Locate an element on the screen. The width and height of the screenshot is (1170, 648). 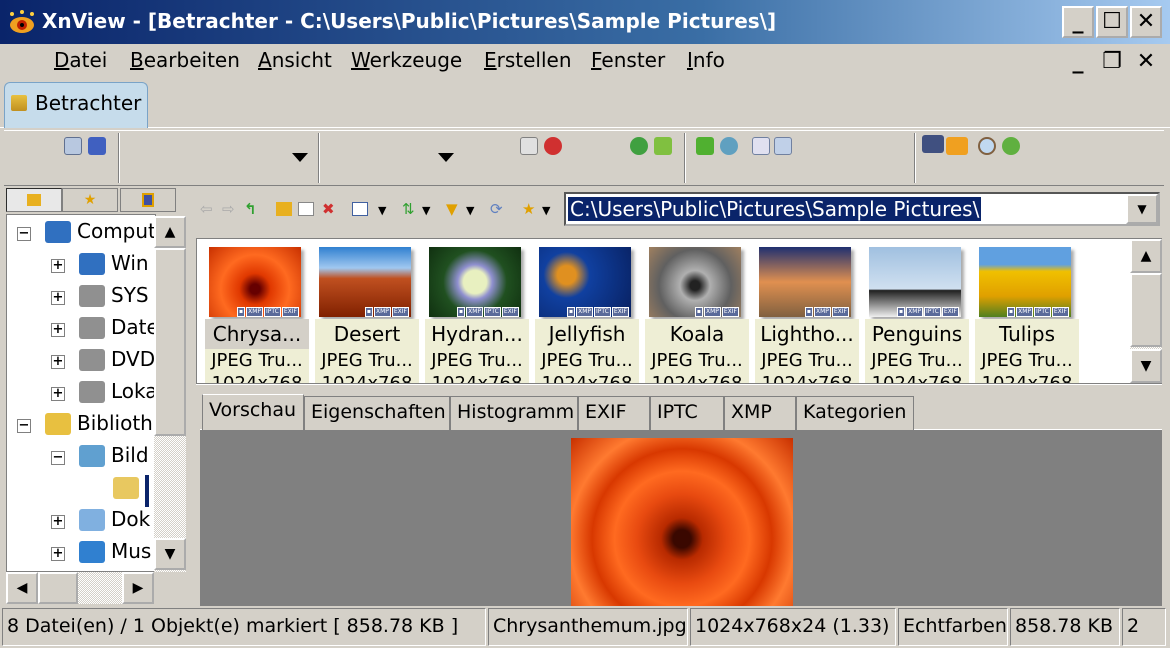
thumbnail-scrollbar: ▲ ▼ is located at coordinates (1146, 311).